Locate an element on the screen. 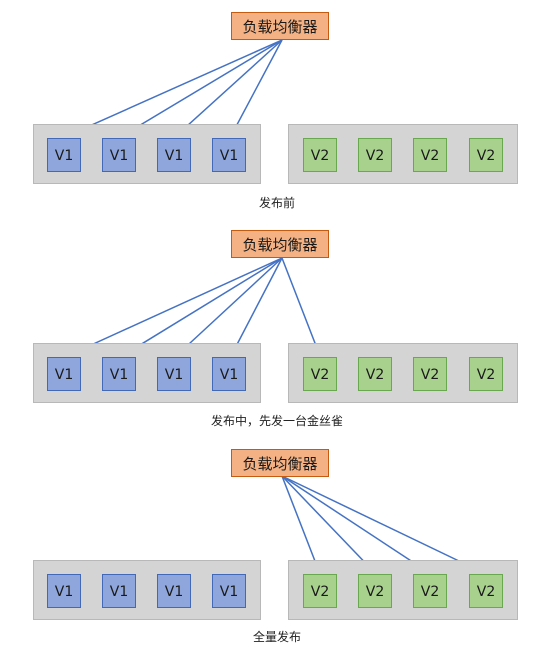 The height and width of the screenshot is (657, 554). panel-caption: 发布中，先发一台金丝雀 is located at coordinates (276, 421).